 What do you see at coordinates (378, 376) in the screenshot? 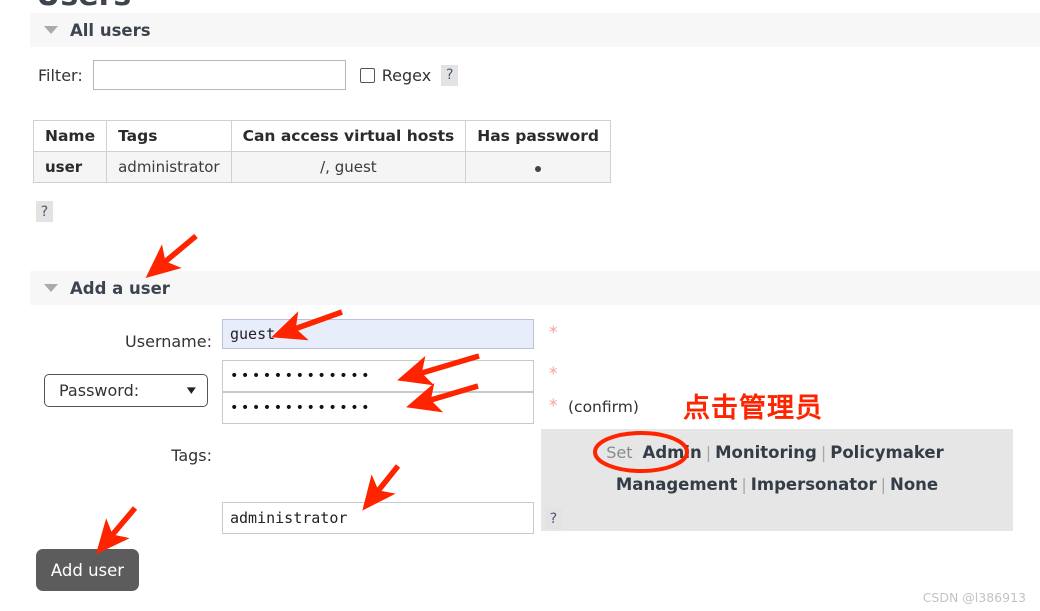
I see `password-input` at bounding box center [378, 376].